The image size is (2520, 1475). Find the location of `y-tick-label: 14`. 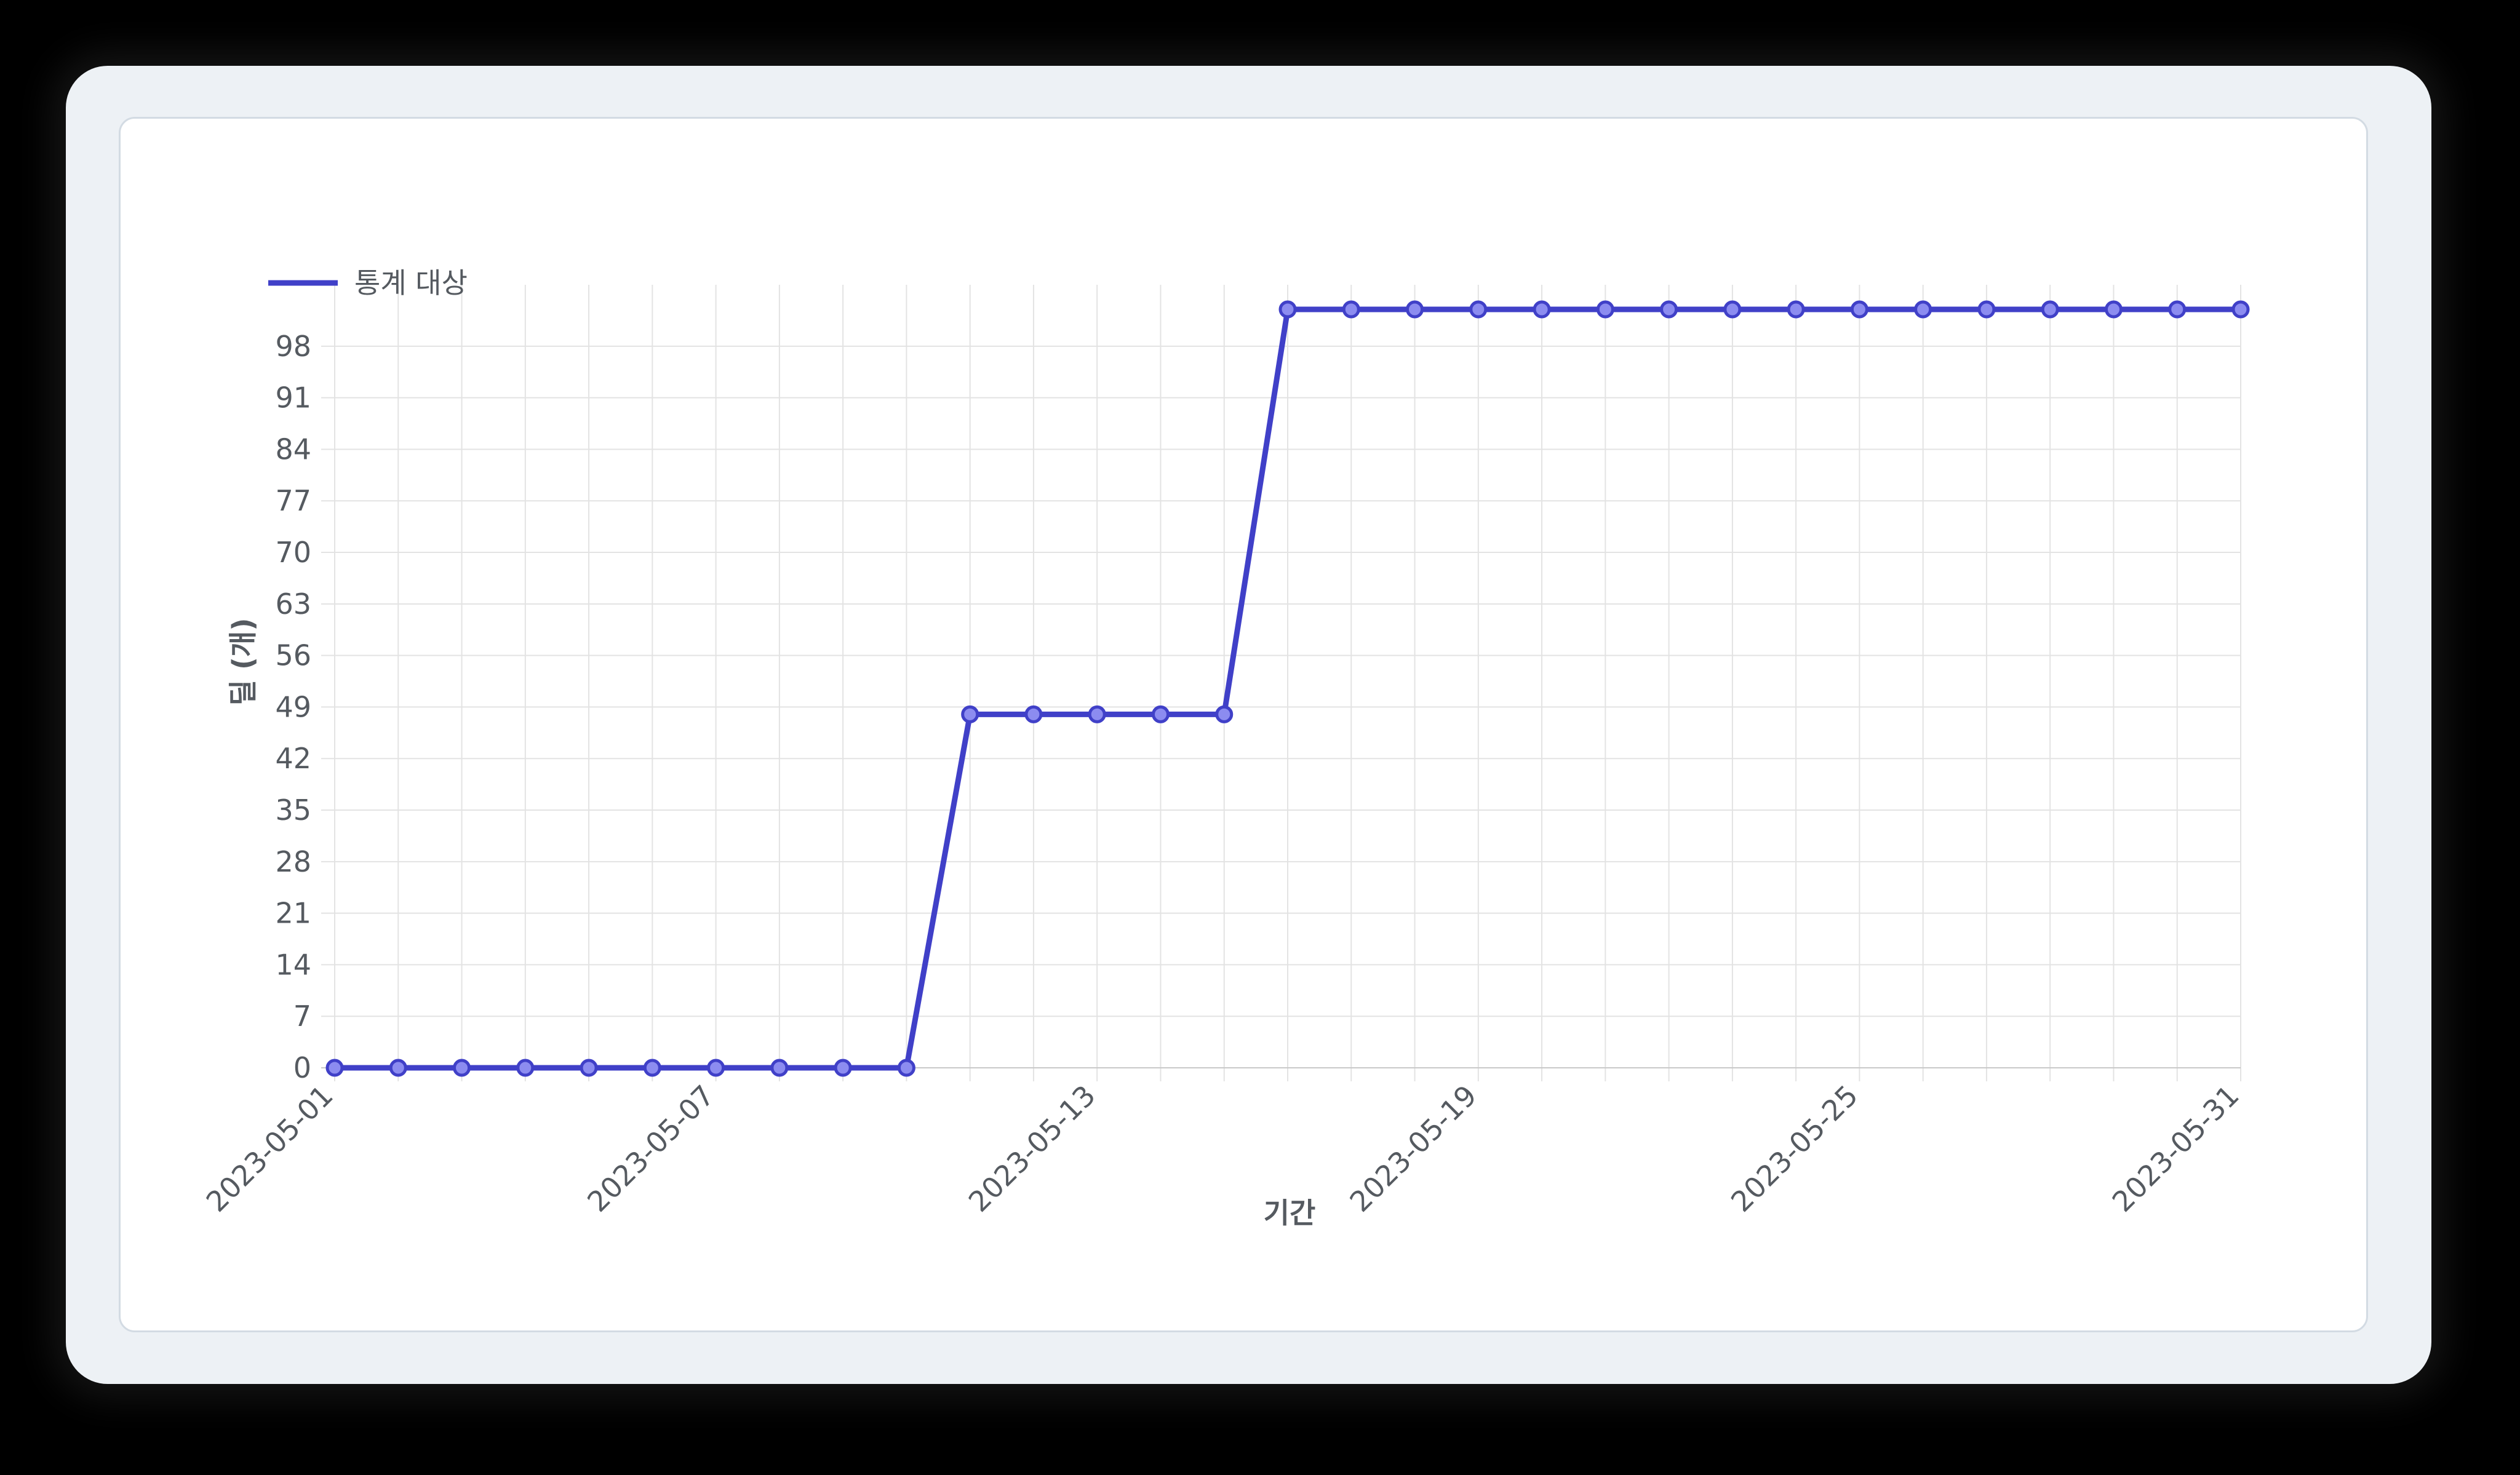

y-tick-label: 14 is located at coordinates (293, 964).